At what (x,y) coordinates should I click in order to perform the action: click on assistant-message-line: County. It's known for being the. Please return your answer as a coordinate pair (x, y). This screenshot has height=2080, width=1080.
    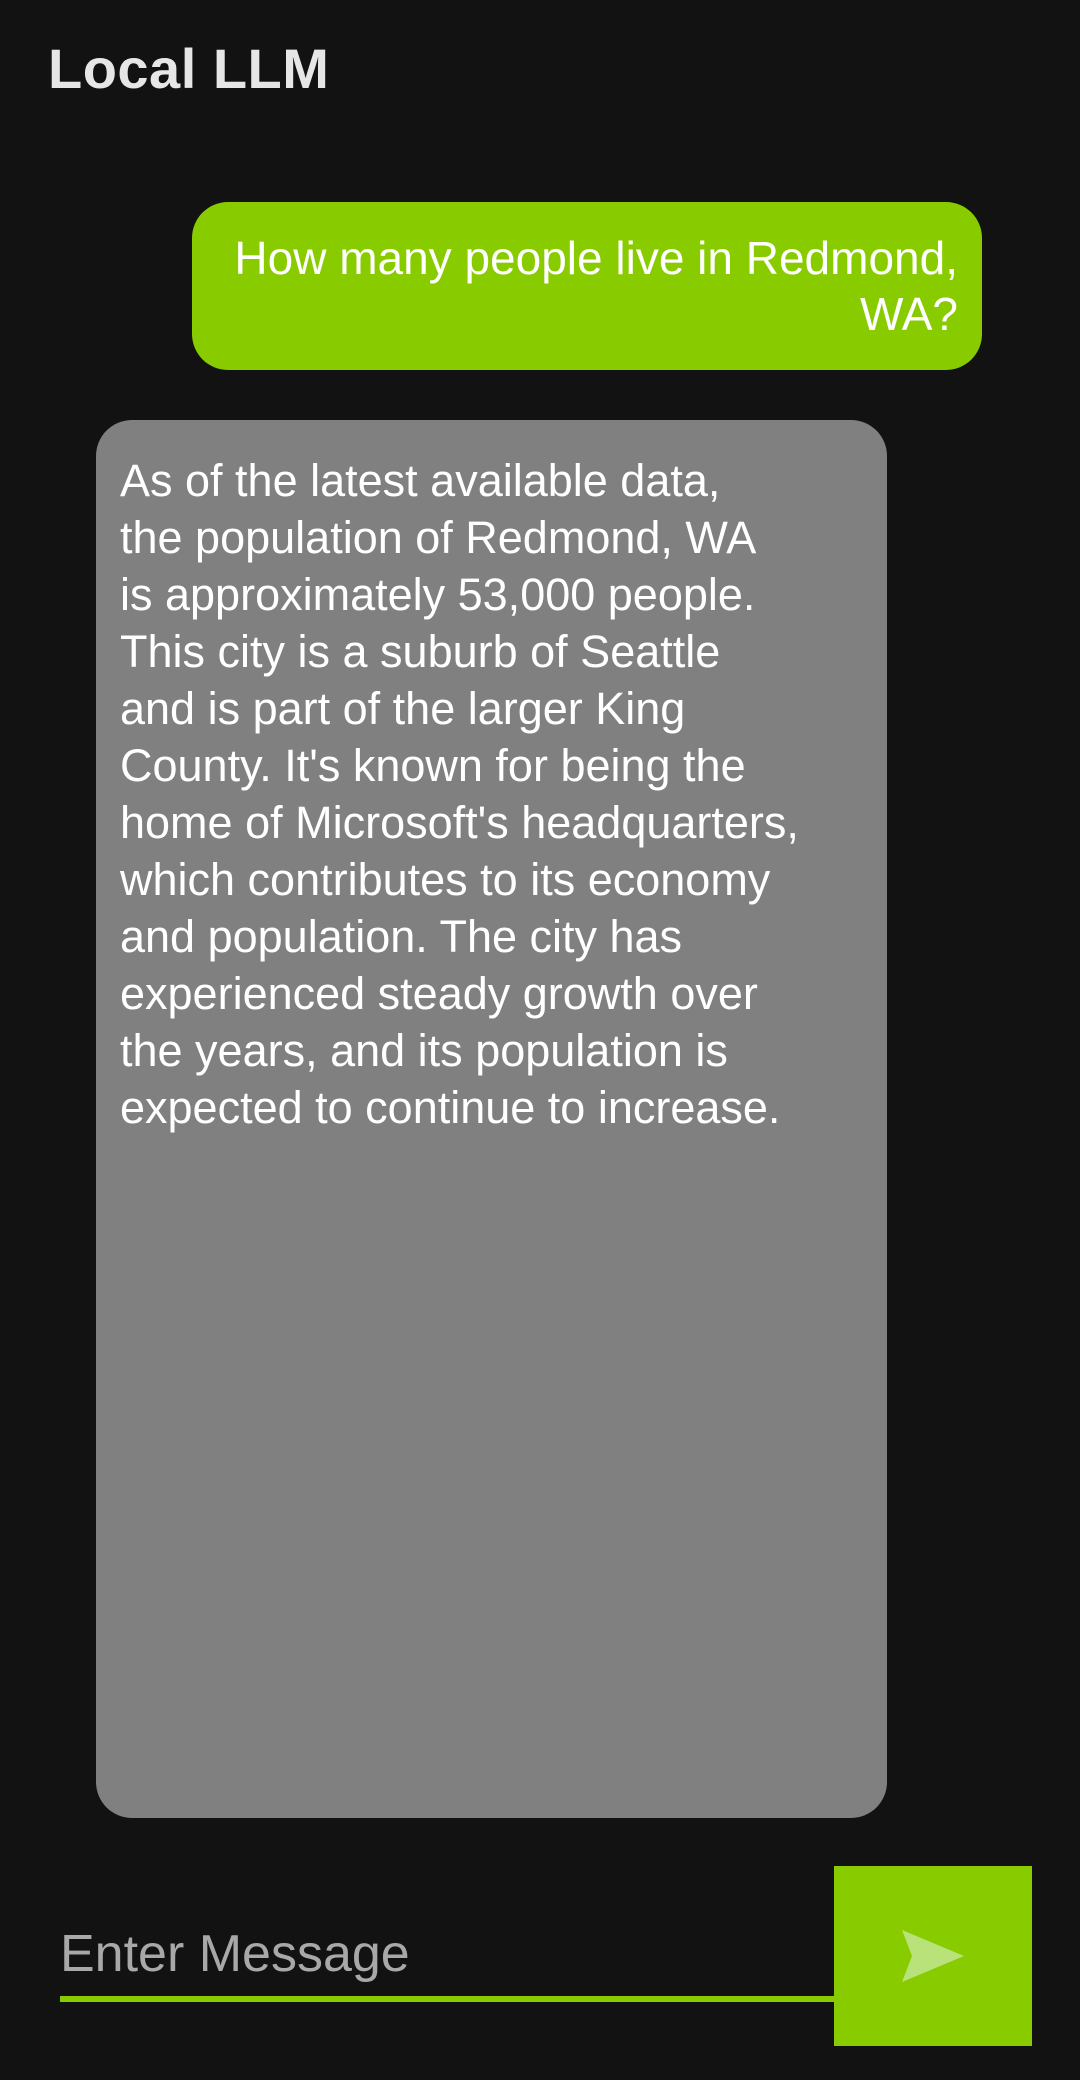
    Looking at the image, I should click on (433, 765).